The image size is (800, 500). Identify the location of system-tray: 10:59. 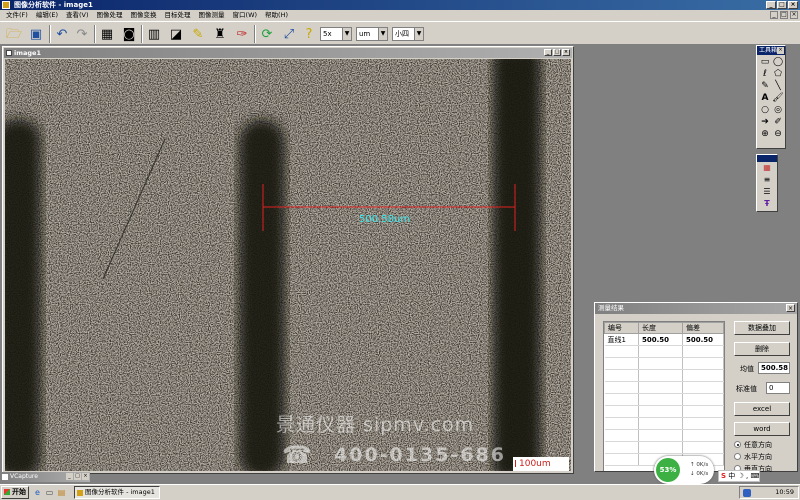
(769, 492).